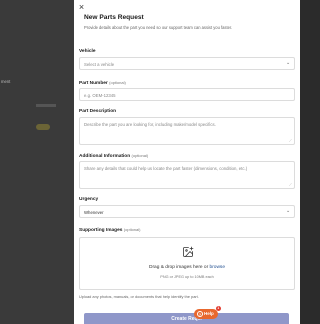 The image size is (320, 324). Describe the element at coordinates (89, 199) in the screenshot. I see `urgency-label: Urgency` at that location.